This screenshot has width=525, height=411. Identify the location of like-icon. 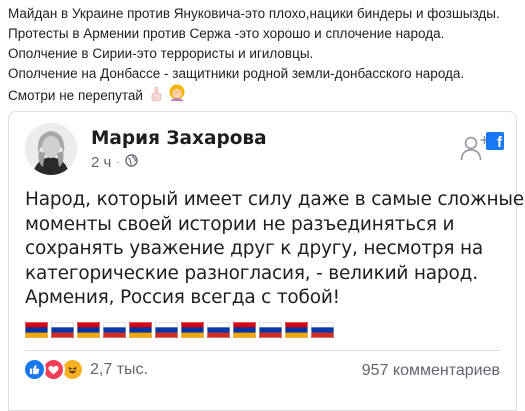
(34, 369).